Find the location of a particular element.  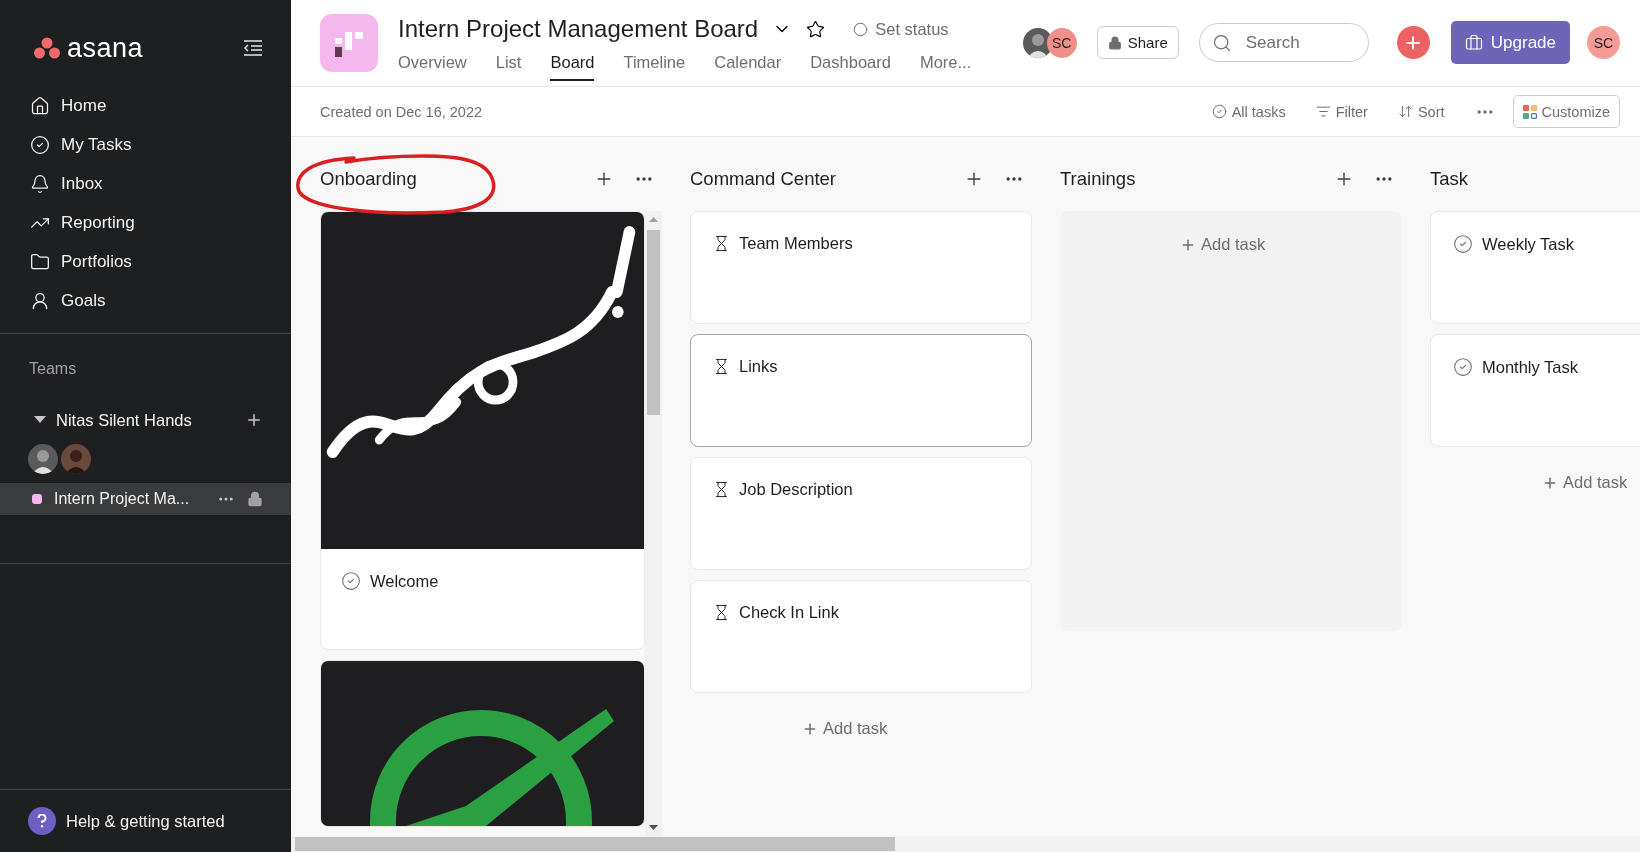

grid-icon is located at coordinates (1529, 111).